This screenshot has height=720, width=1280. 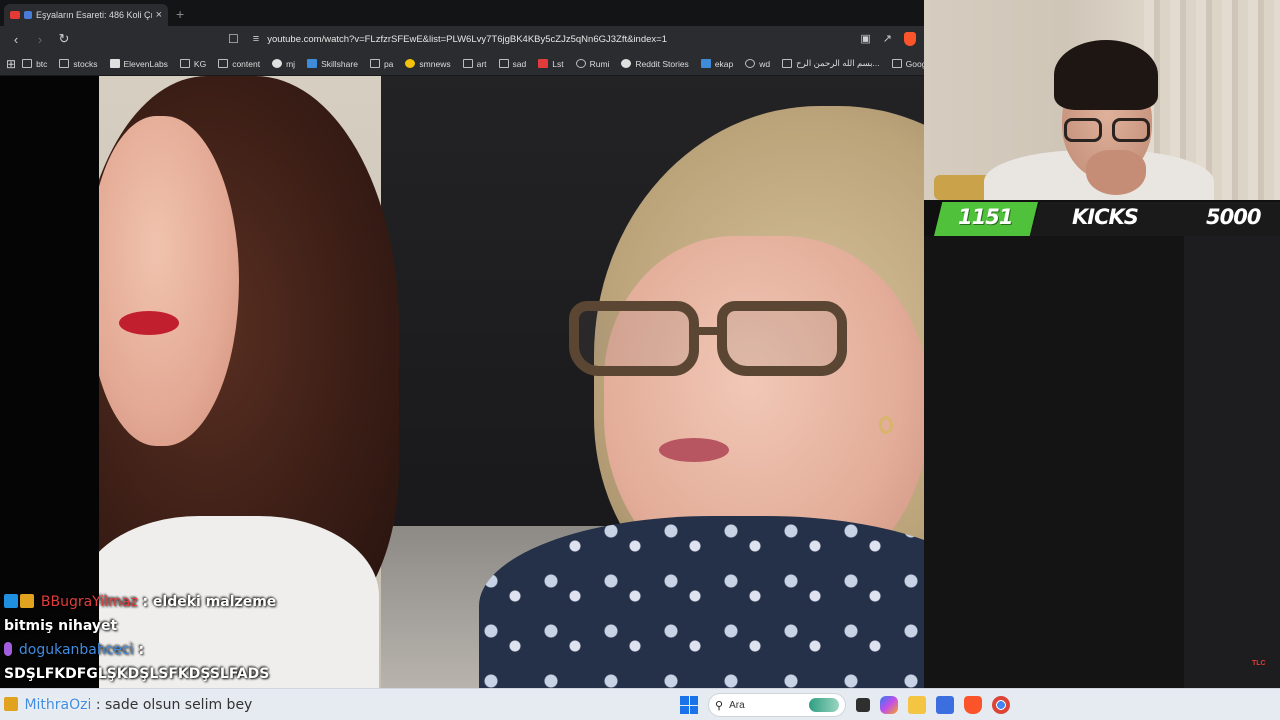 I want to click on bookmark-item: Rumi, so click(x=593, y=64).